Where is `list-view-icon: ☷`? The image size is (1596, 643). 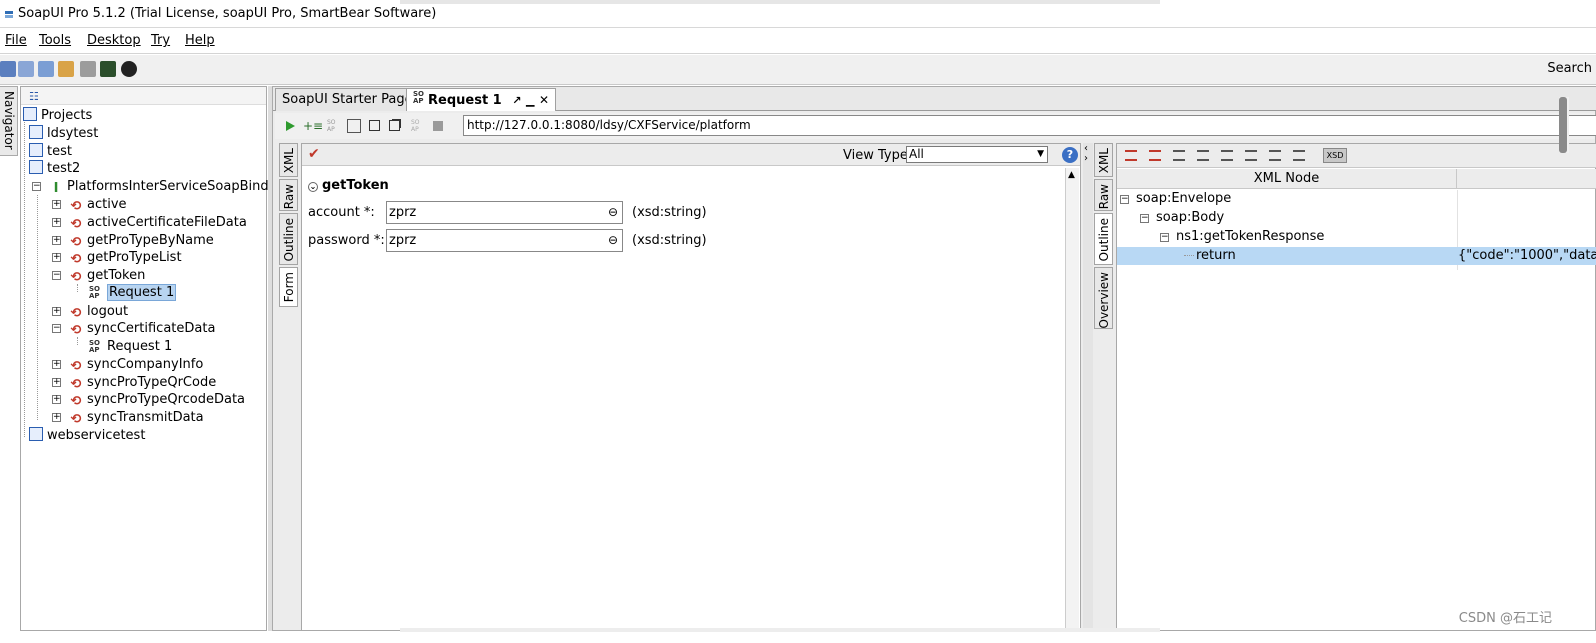
list-view-icon: ☷ is located at coordinates (34, 96).